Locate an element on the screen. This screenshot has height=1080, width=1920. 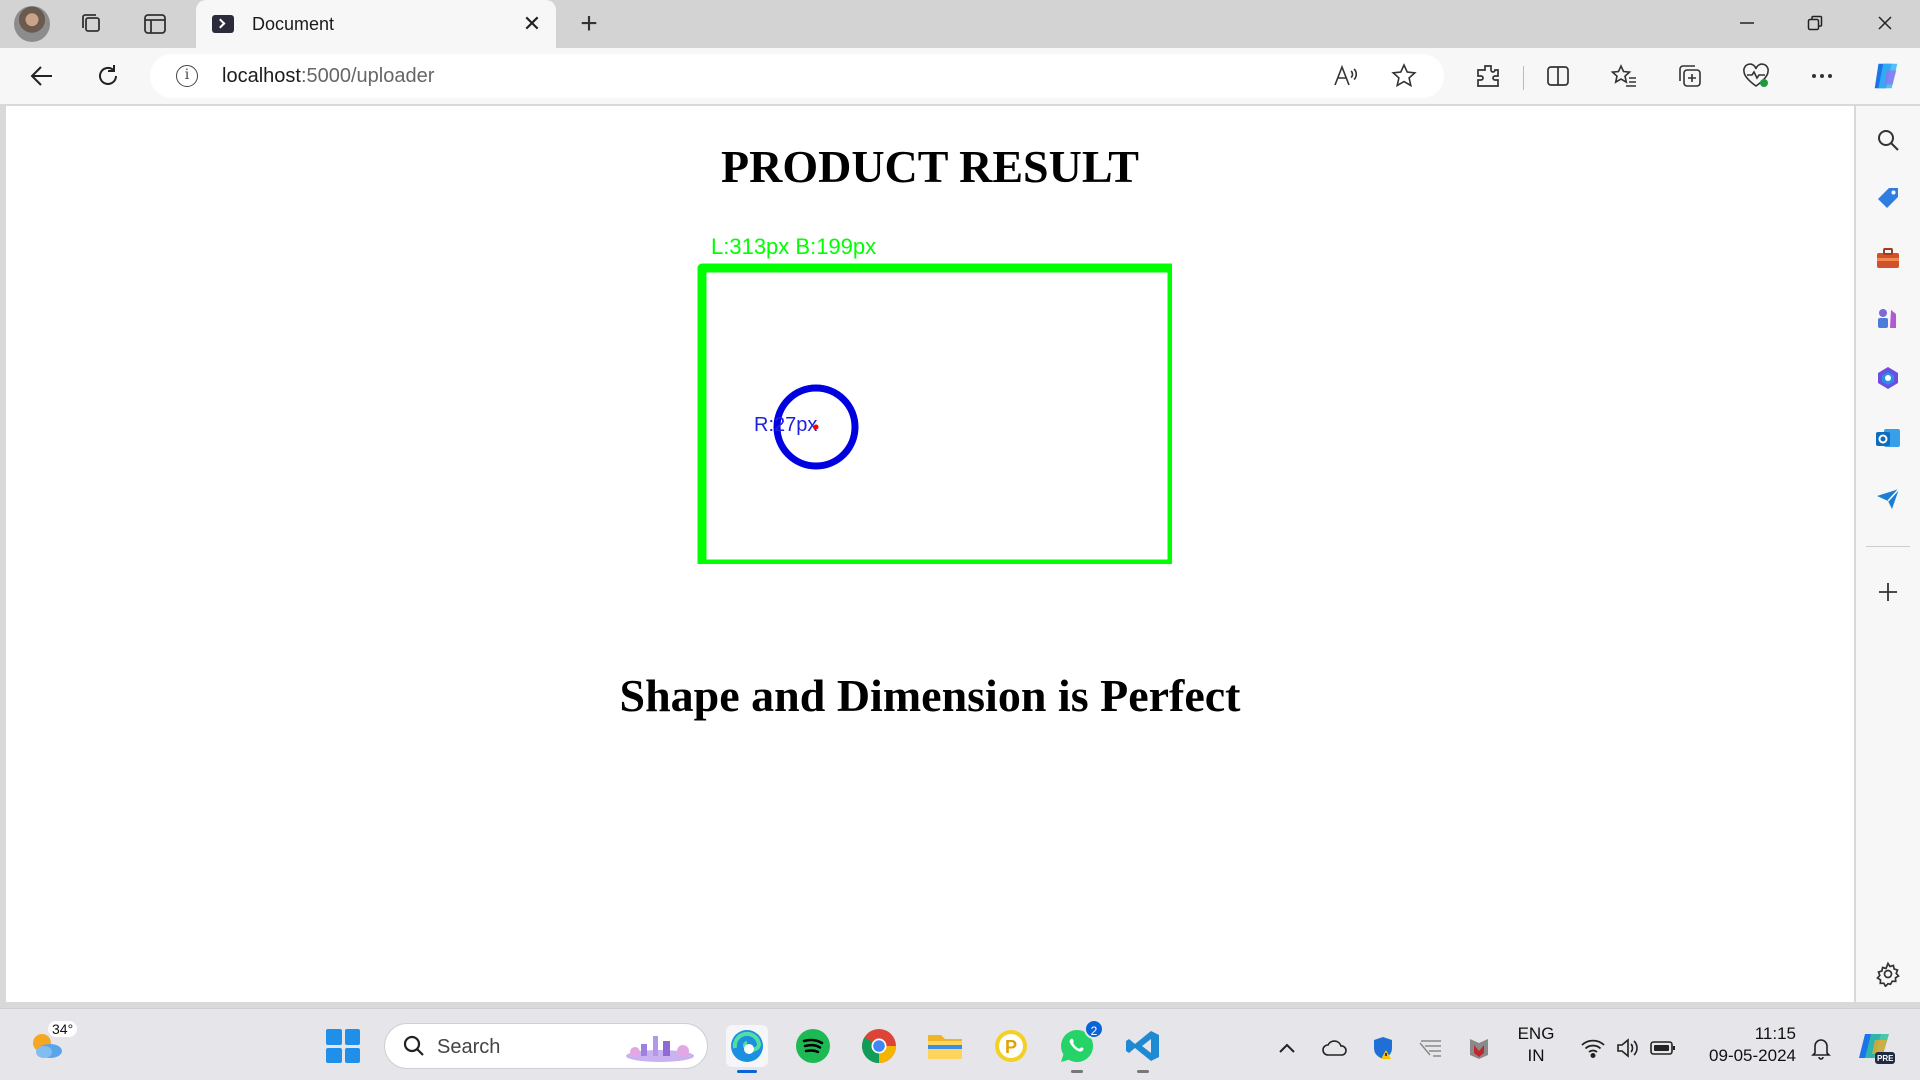
tab-document: Document ✕ is located at coordinates (376, 24).